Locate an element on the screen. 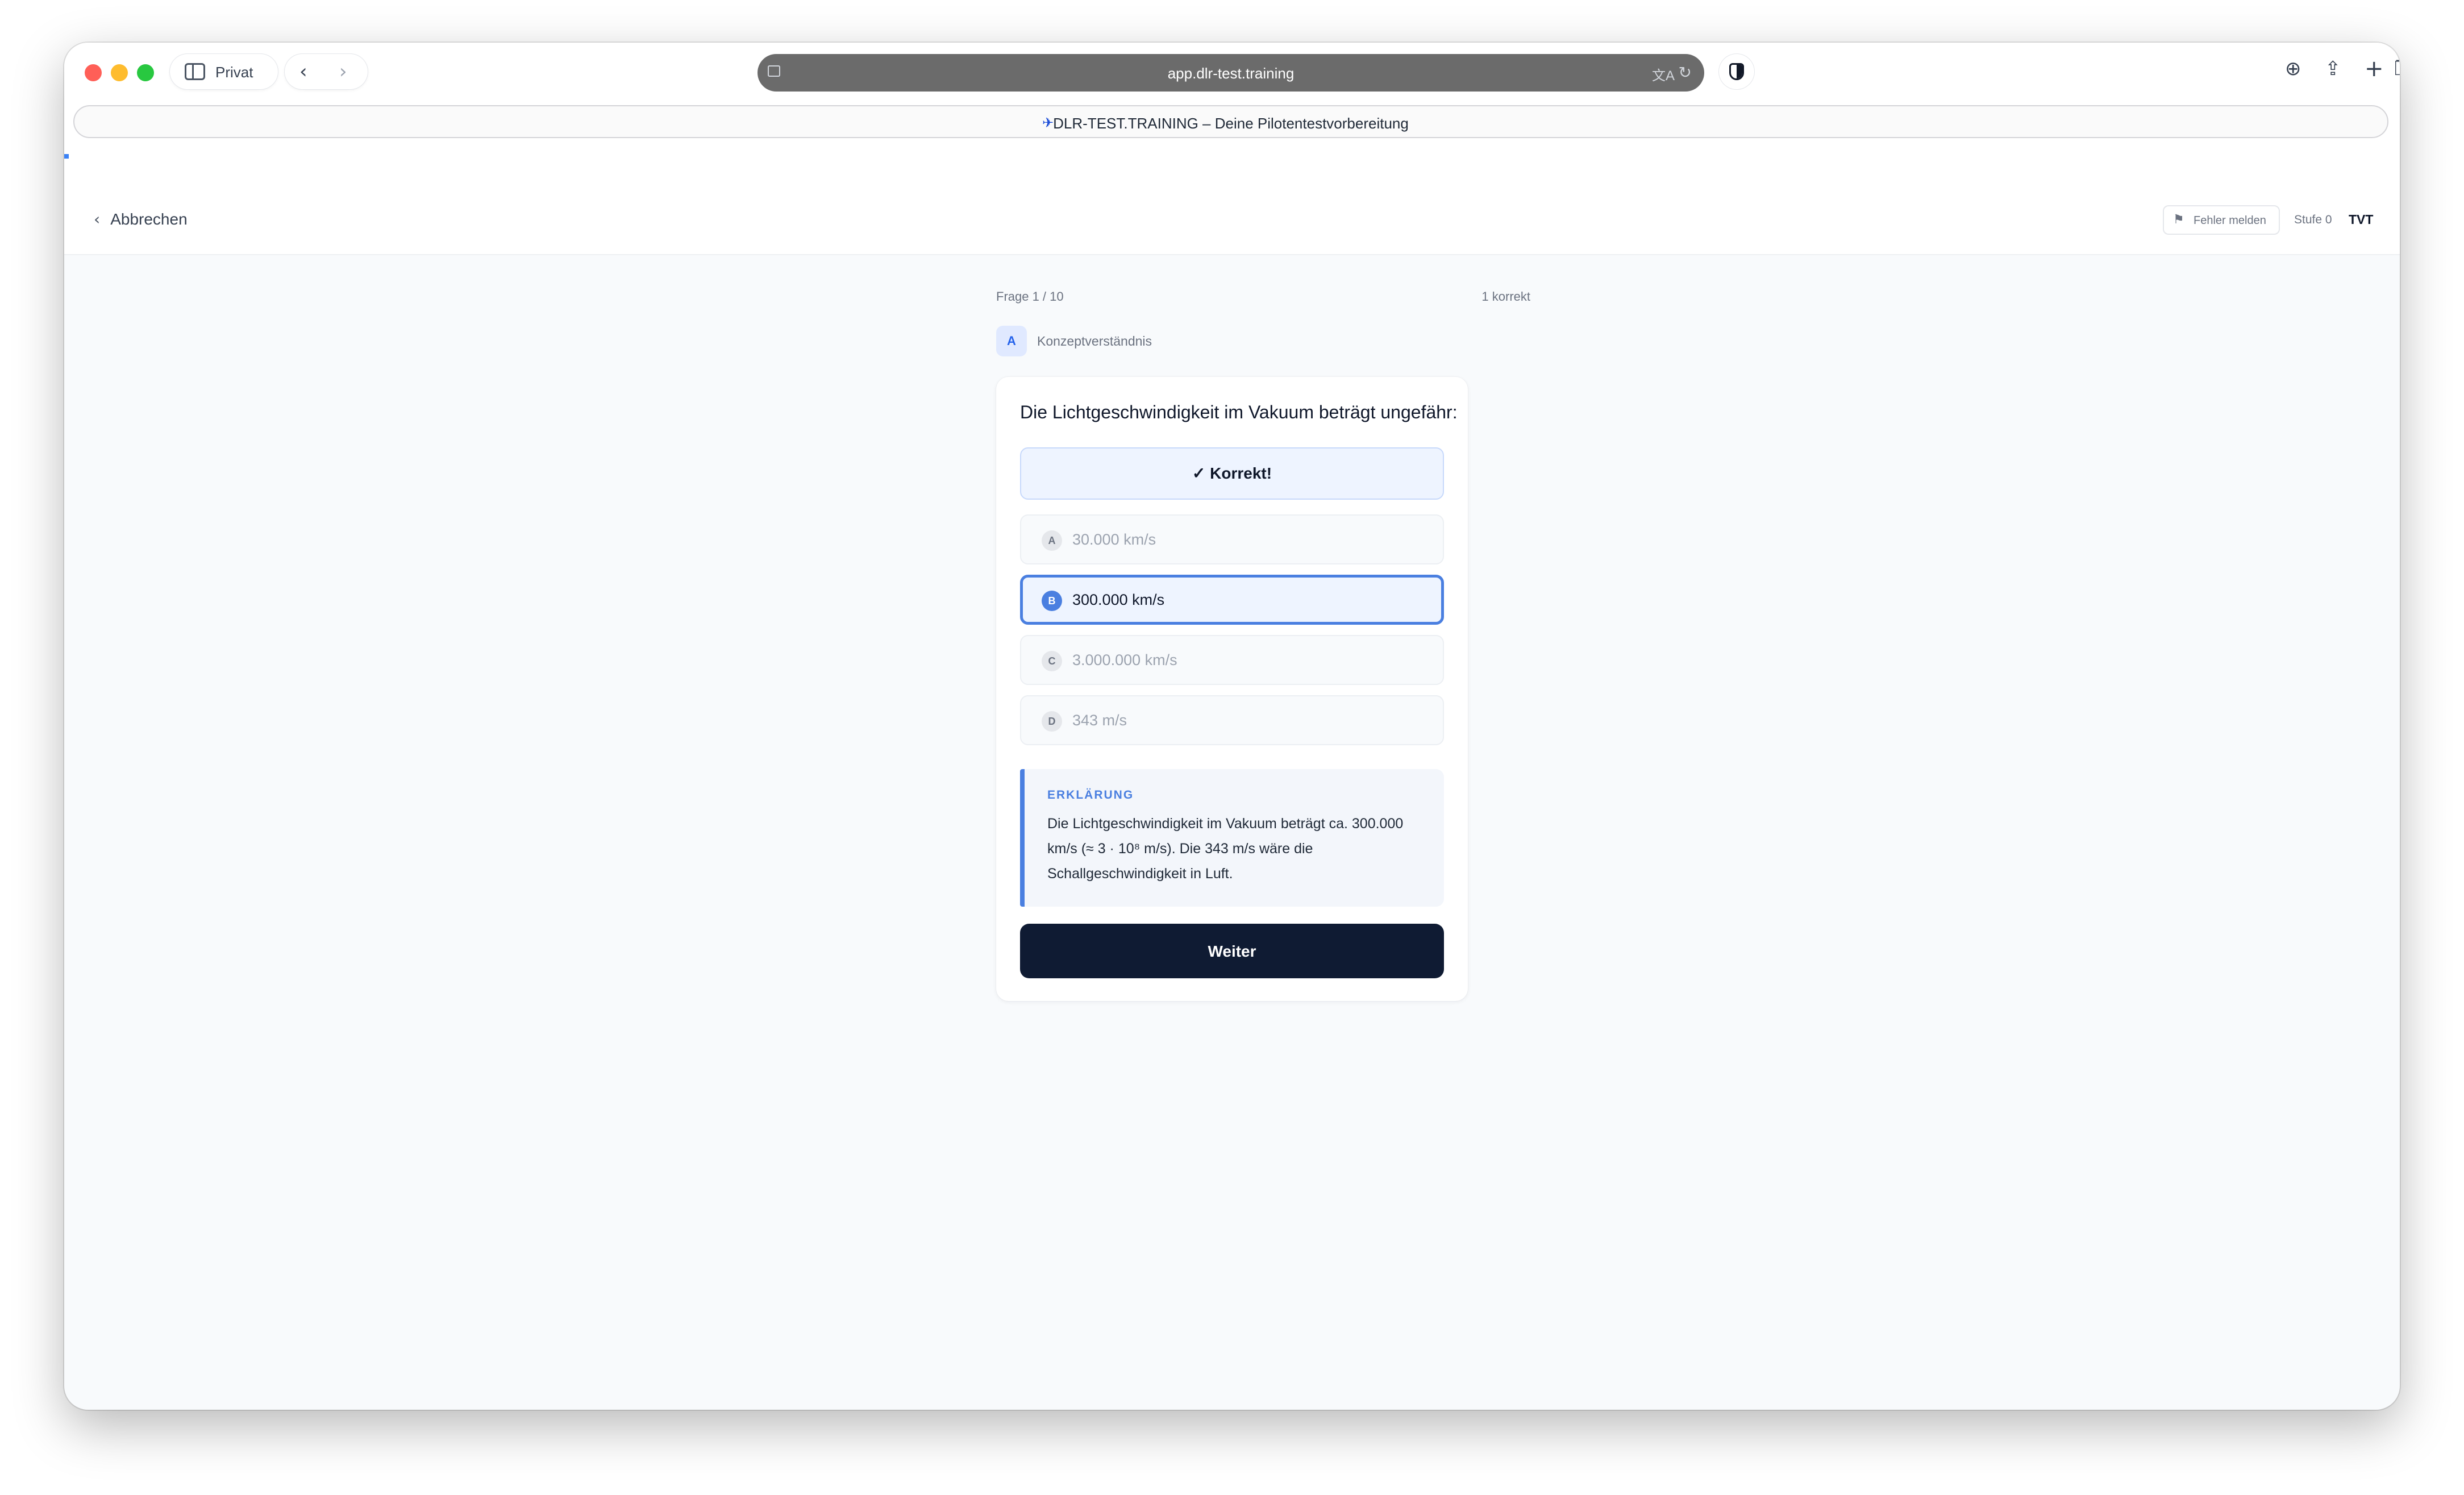 The width and height of the screenshot is (2464, 1495). option-letter-badge: A is located at coordinates (1052, 540).